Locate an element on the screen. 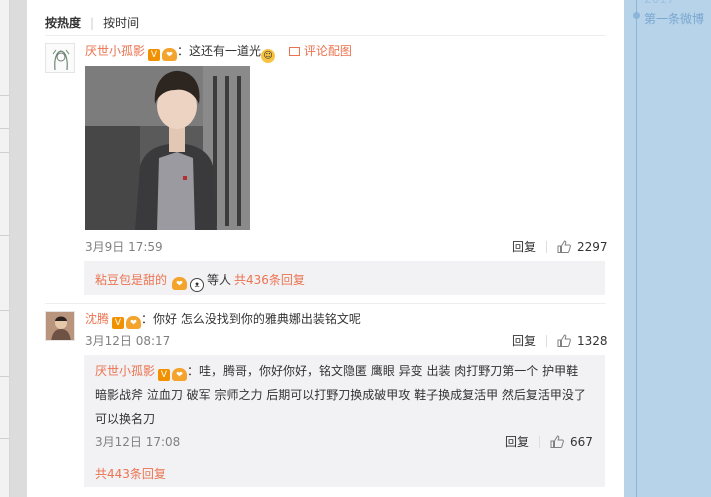 This screenshot has width=711, height=497. like-button: 667 is located at coordinates (571, 442).